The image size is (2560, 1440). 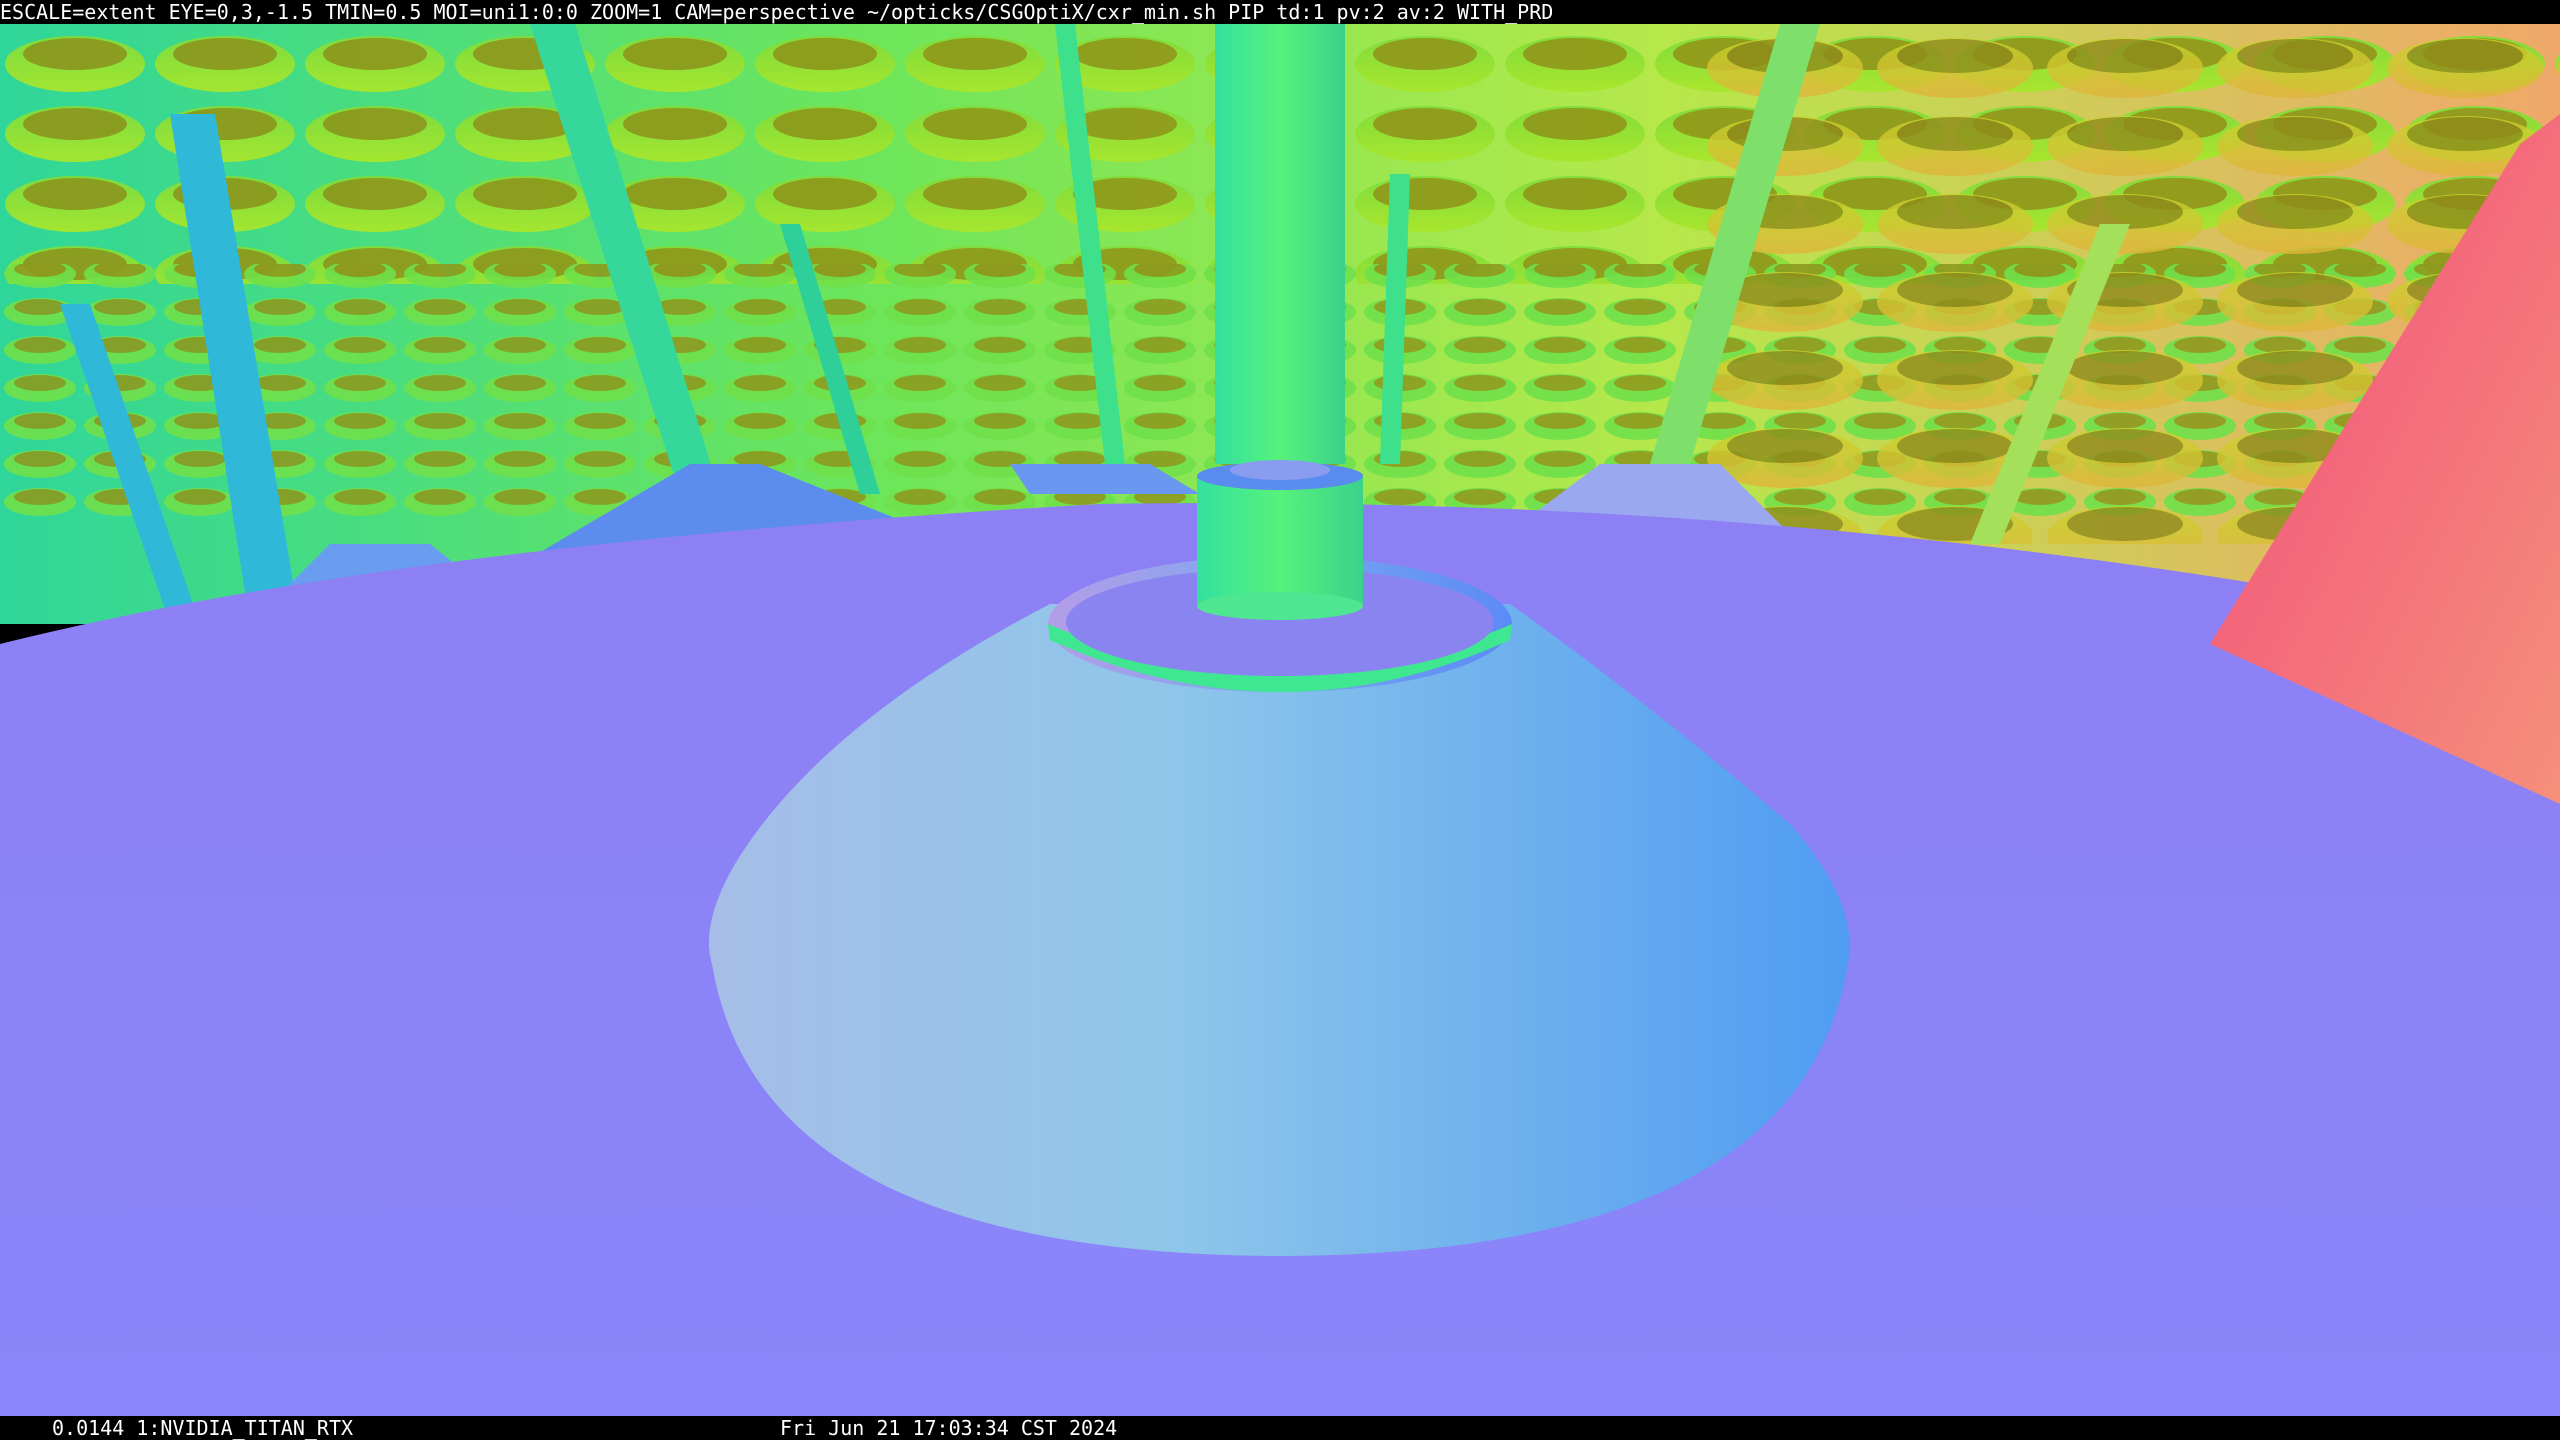 I want to click on timestamp: Fri Jun 21 17:03:34 CST 2024, so click(x=949, y=1428).